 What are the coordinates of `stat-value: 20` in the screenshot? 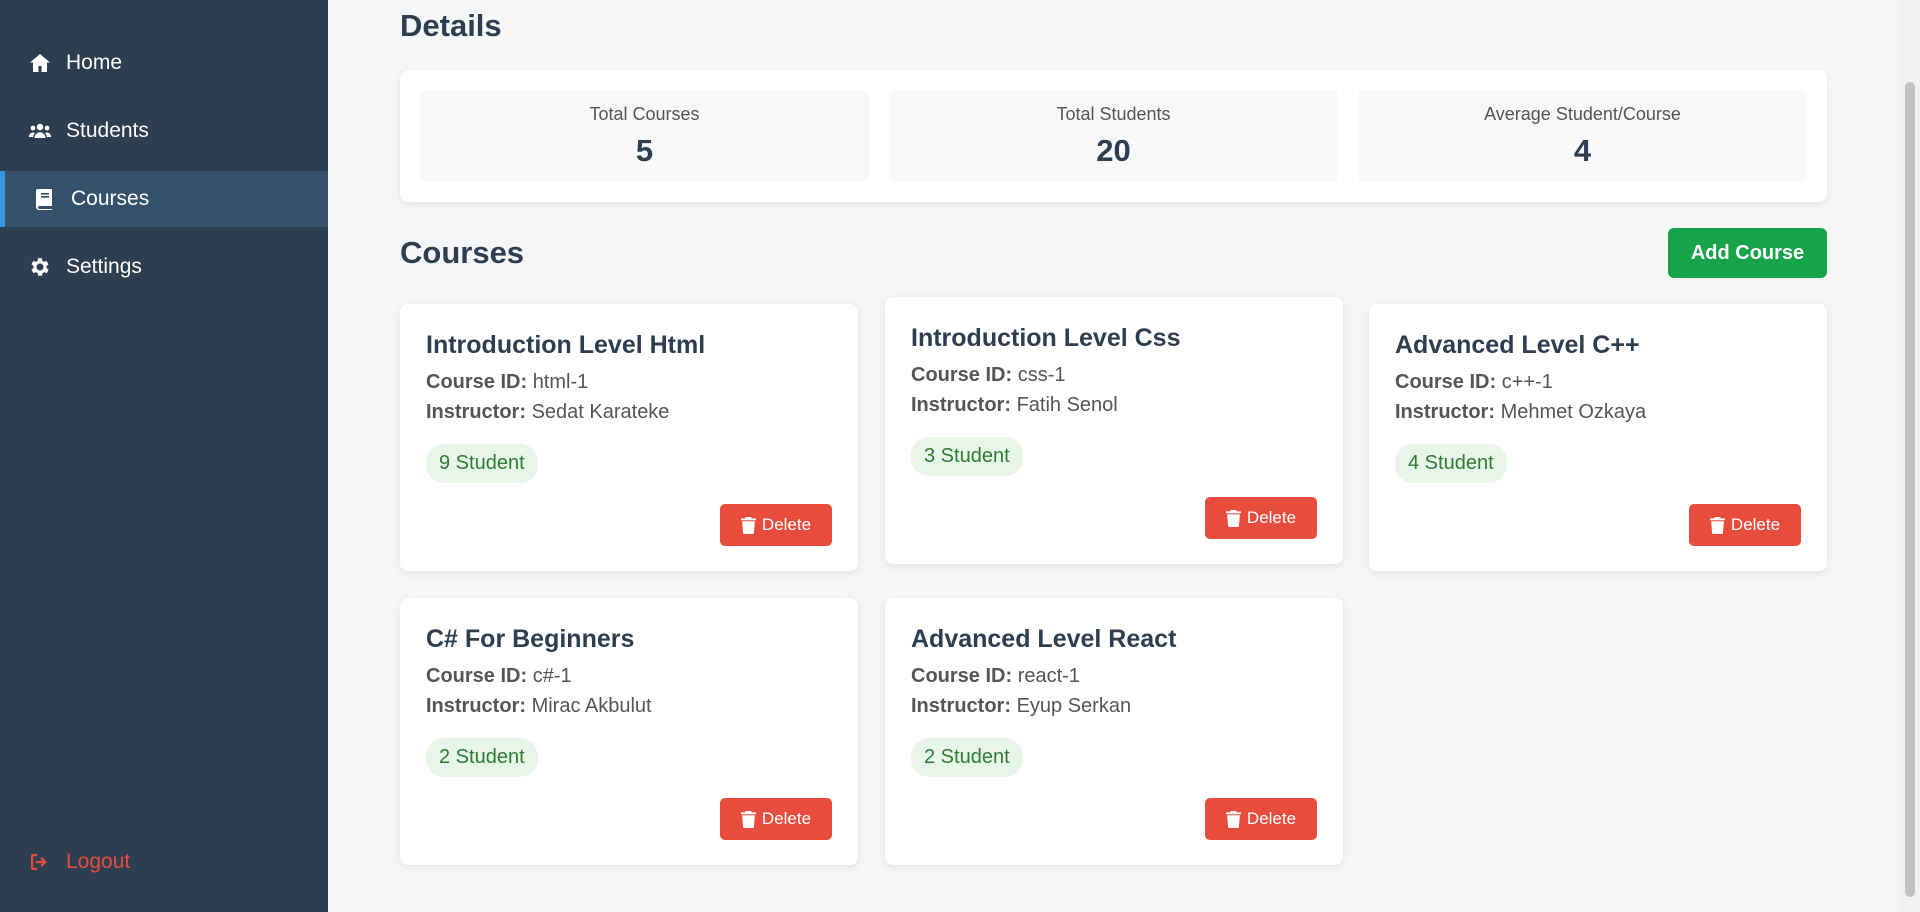 It's located at (1113, 150).